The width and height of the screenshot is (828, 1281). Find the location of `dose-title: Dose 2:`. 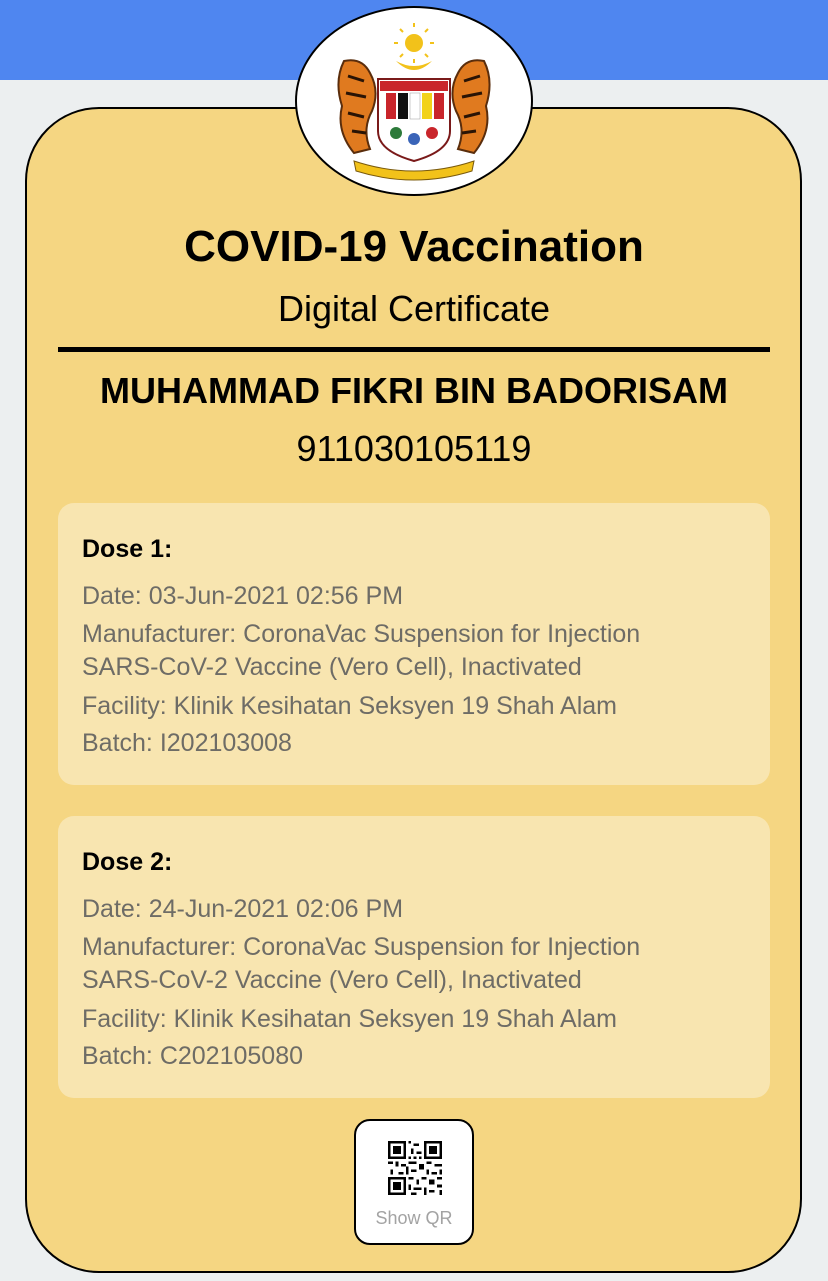

dose-title: Dose 2: is located at coordinates (127, 862).